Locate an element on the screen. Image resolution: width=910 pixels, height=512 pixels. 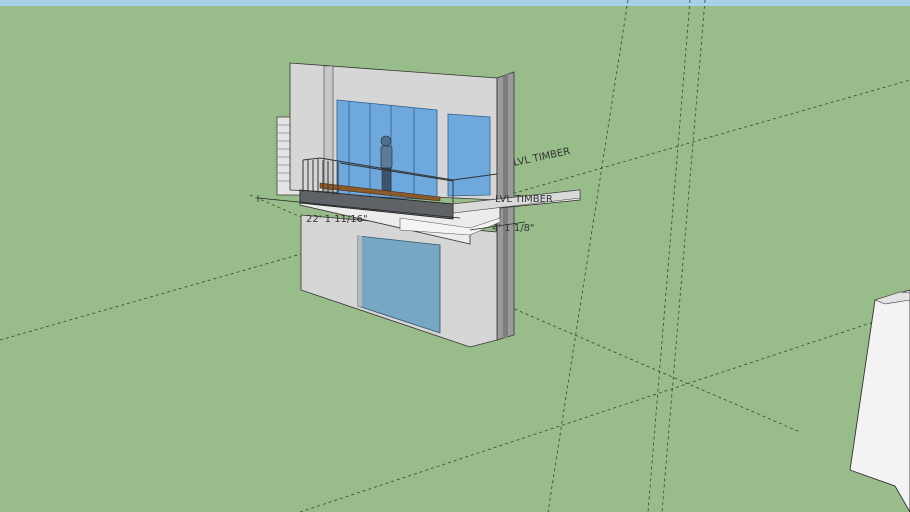
dimension-width-label: 22' 1 11/16" is located at coordinates (337, 219).